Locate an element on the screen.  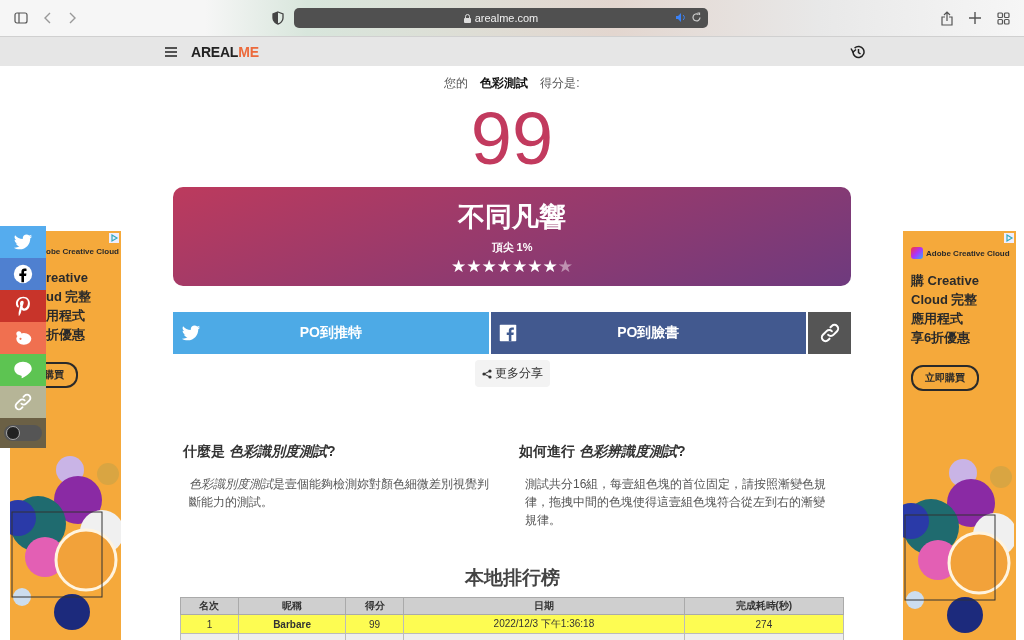
facebook-share-button is located at coordinates (23, 274).